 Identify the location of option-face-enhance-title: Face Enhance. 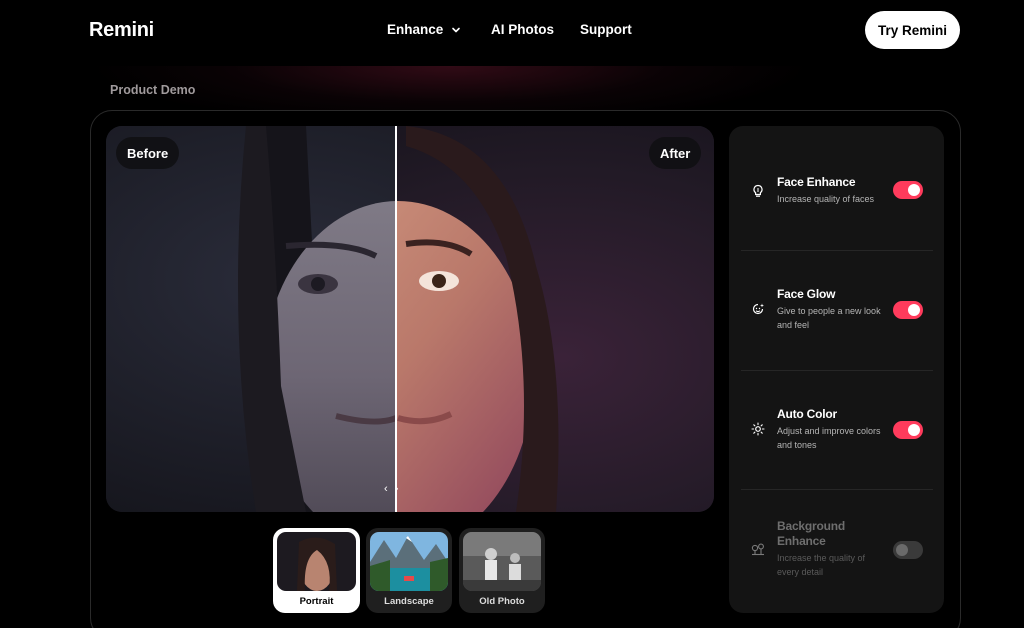
(816, 182).